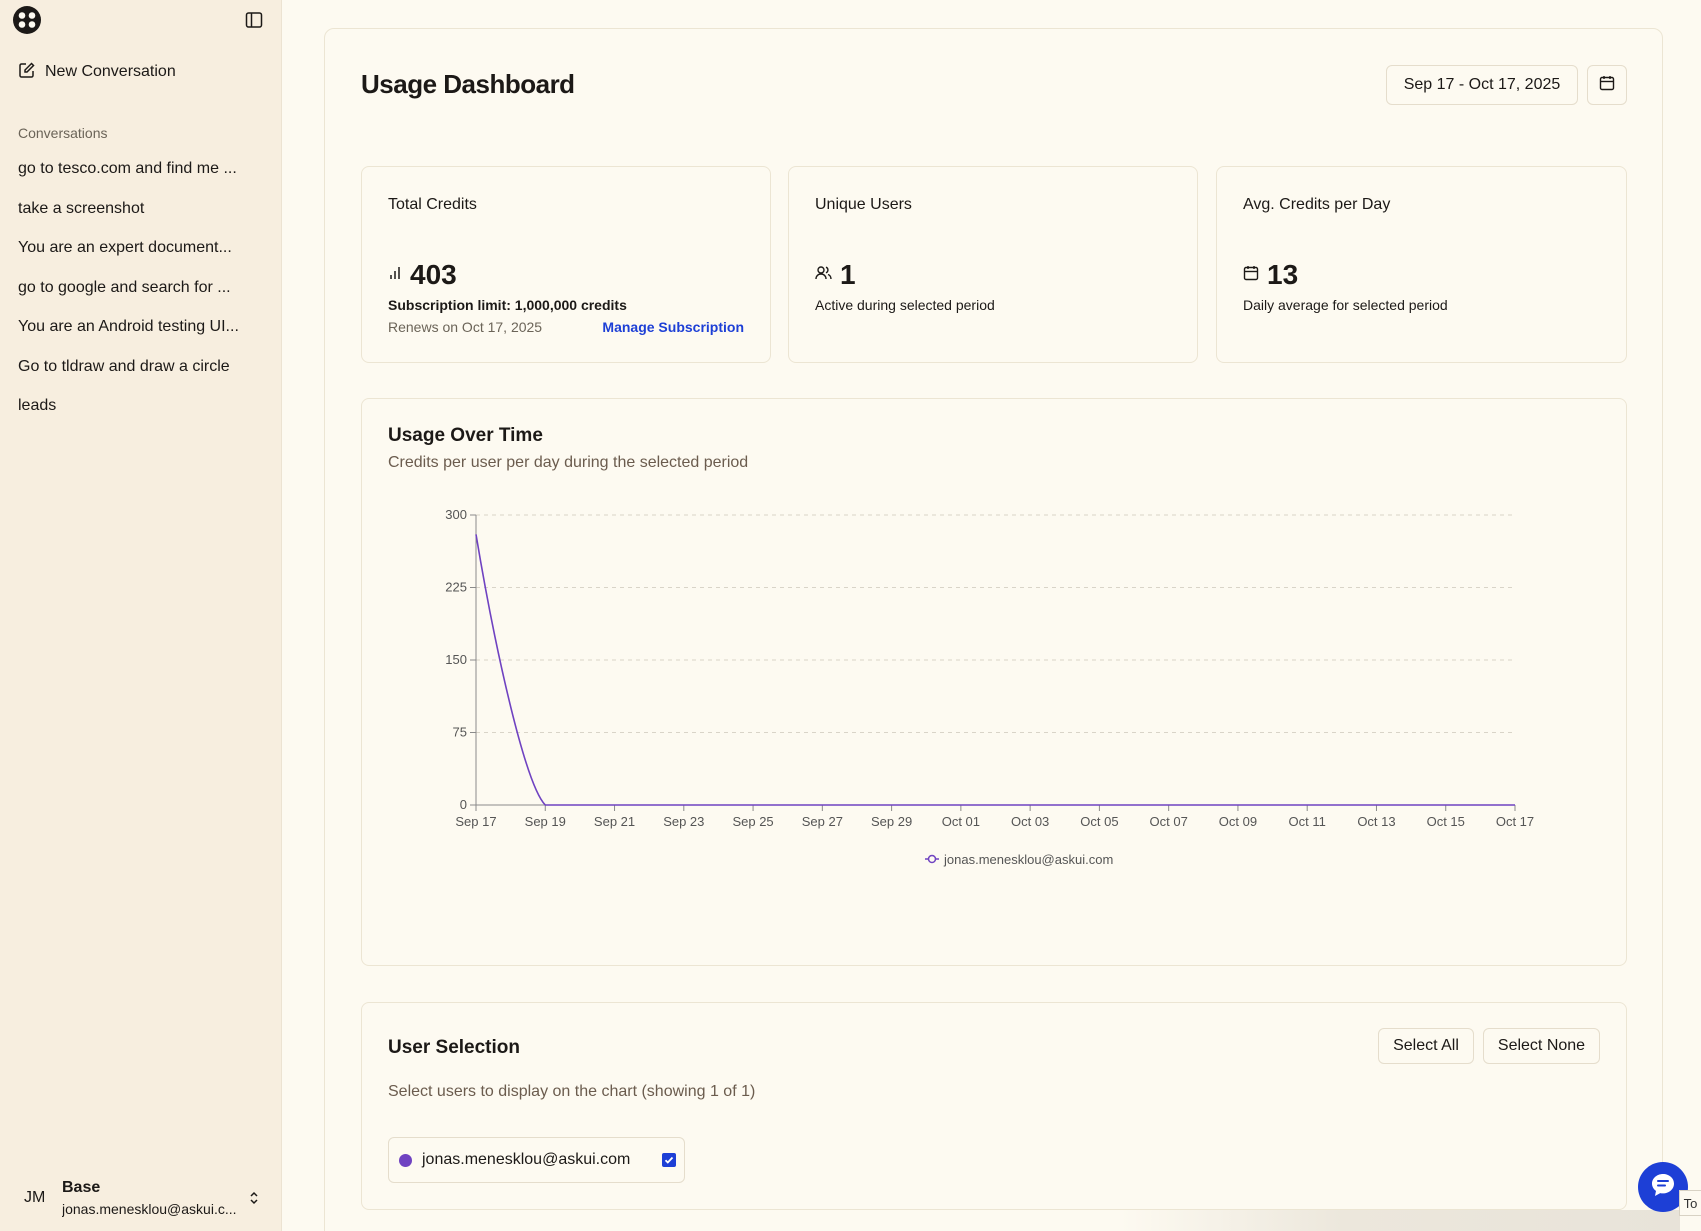 This screenshot has width=1701, height=1231. What do you see at coordinates (433, 274) in the screenshot?
I see `total-credits-value: 403` at bounding box center [433, 274].